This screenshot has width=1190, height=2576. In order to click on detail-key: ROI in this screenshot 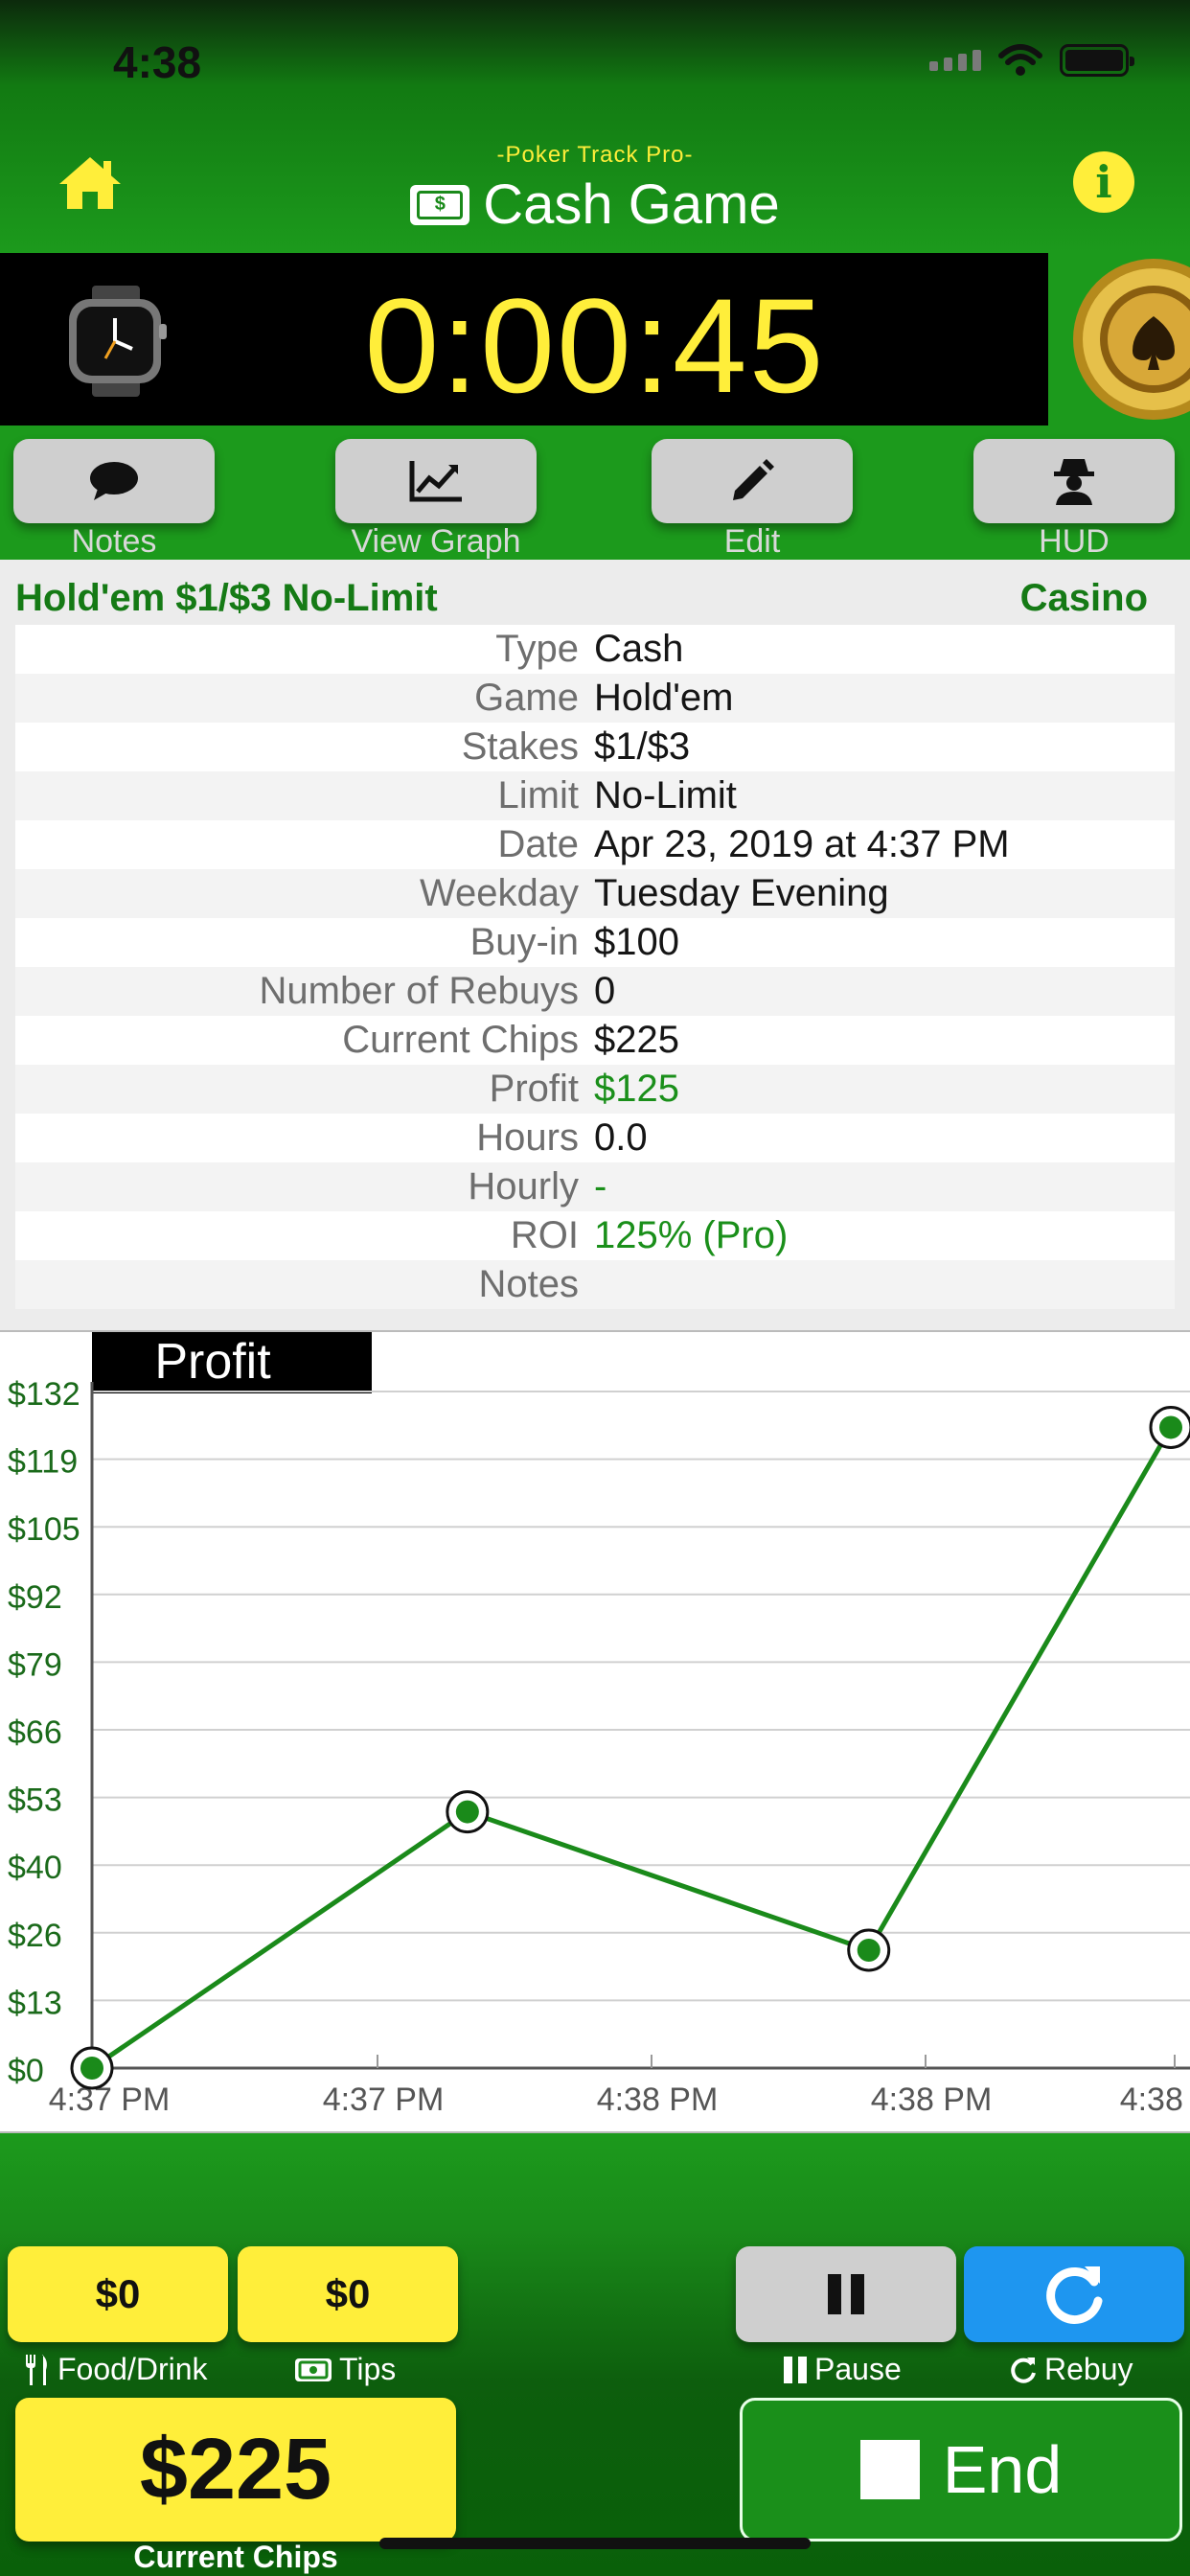, I will do `click(544, 1235)`.